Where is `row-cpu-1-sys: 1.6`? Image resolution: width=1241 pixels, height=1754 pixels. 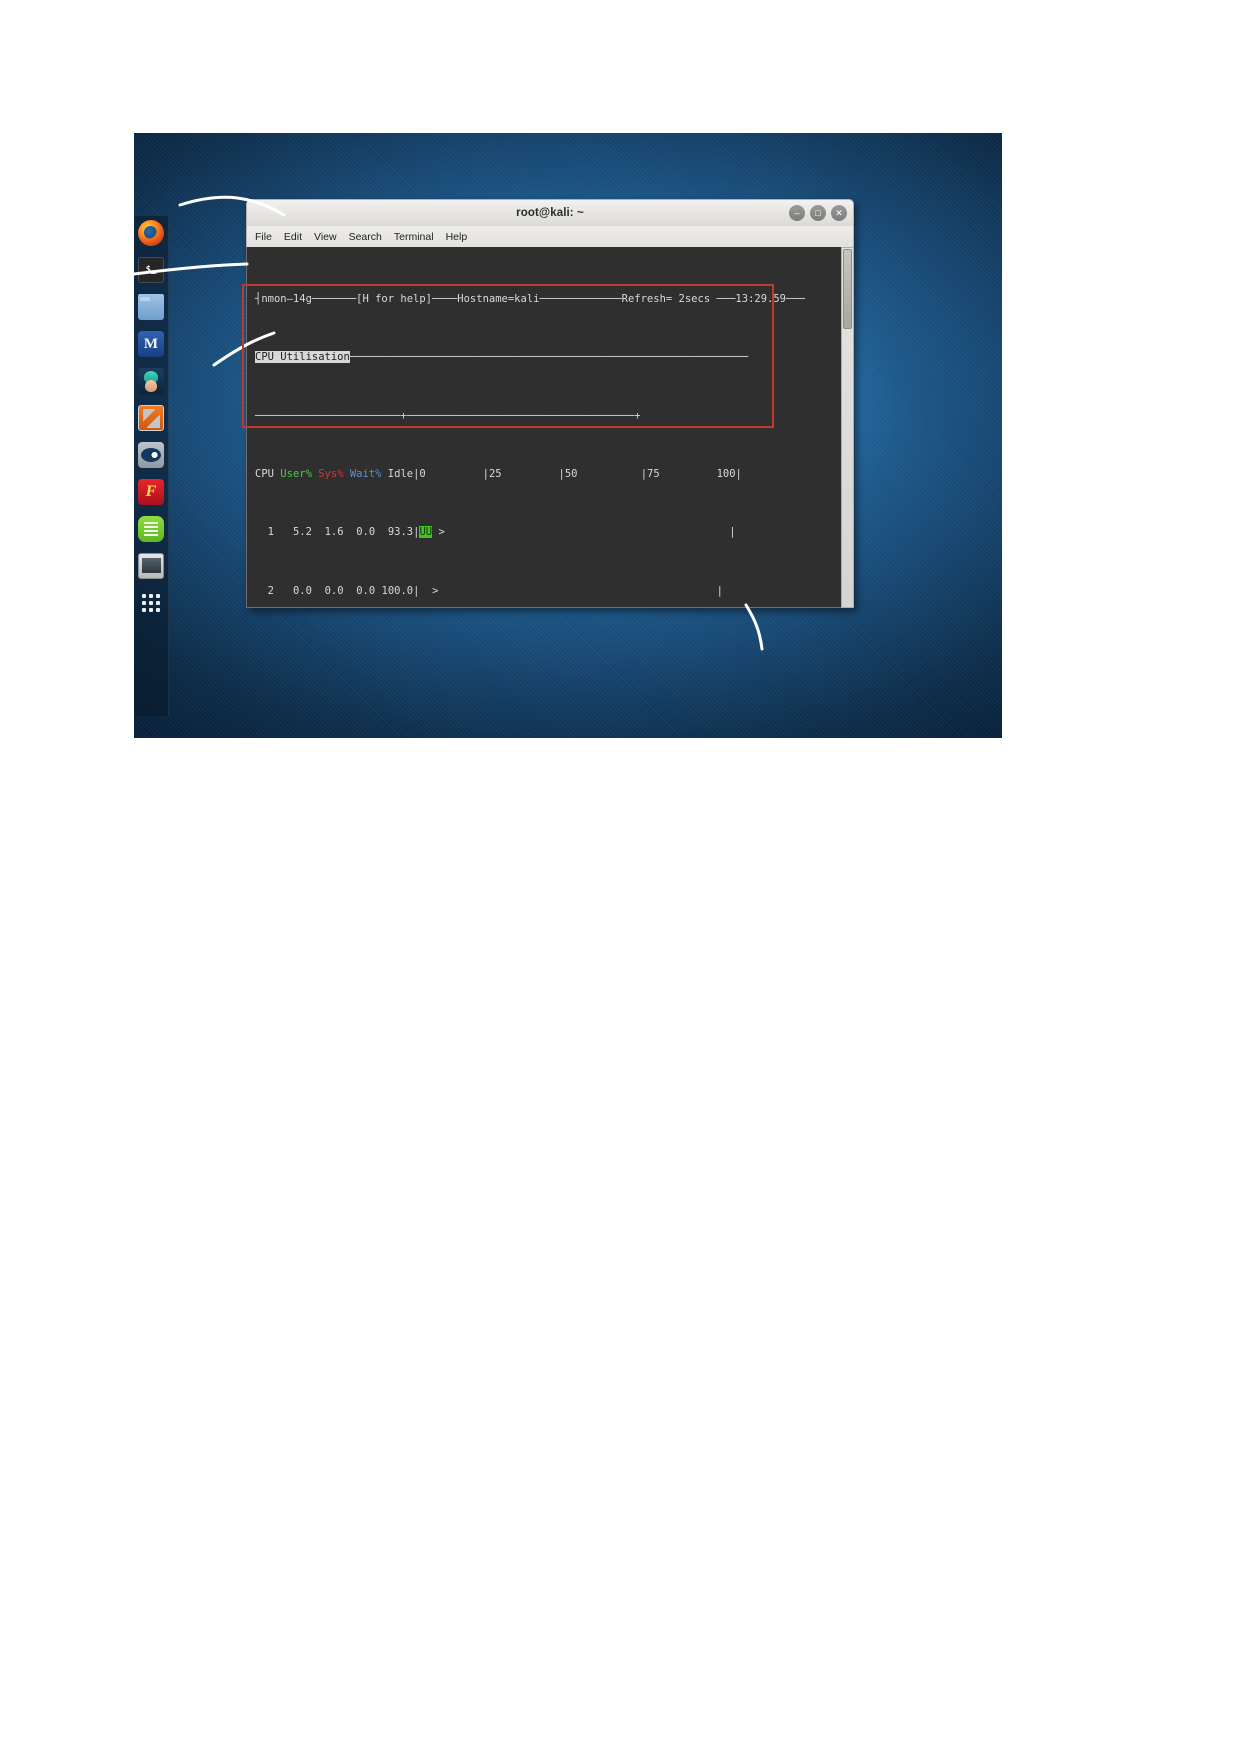 row-cpu-1-sys: 1.6 is located at coordinates (334, 532).